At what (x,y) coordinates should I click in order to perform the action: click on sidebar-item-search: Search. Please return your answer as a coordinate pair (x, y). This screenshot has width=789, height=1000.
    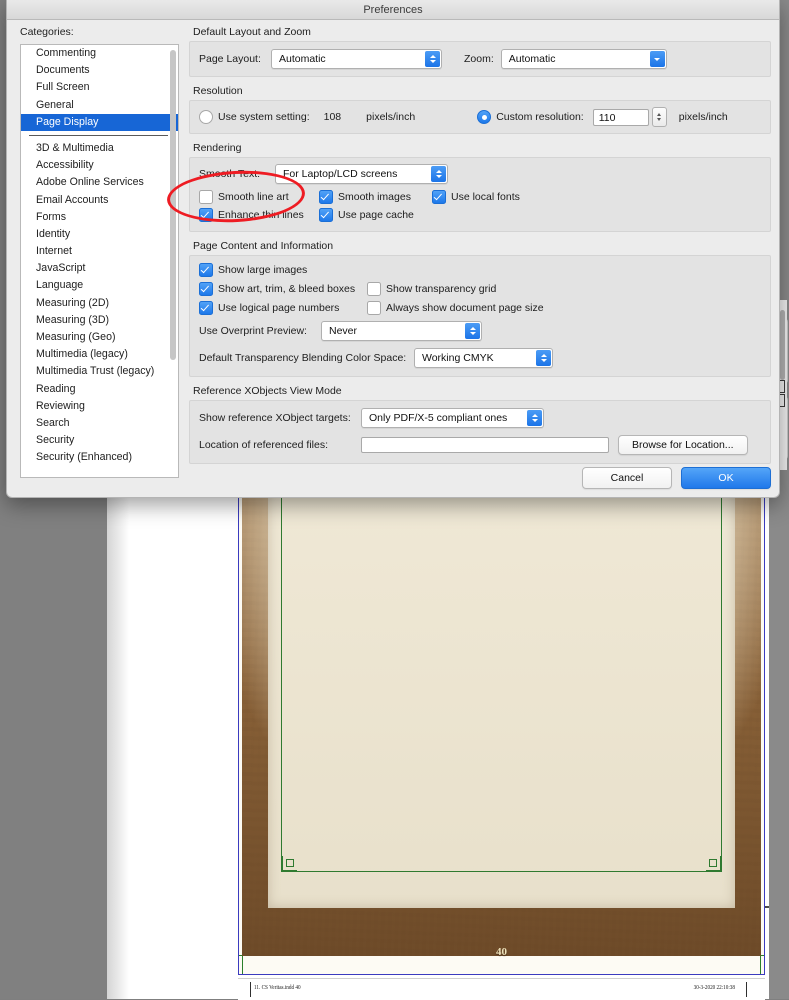
    Looking at the image, I should click on (99, 423).